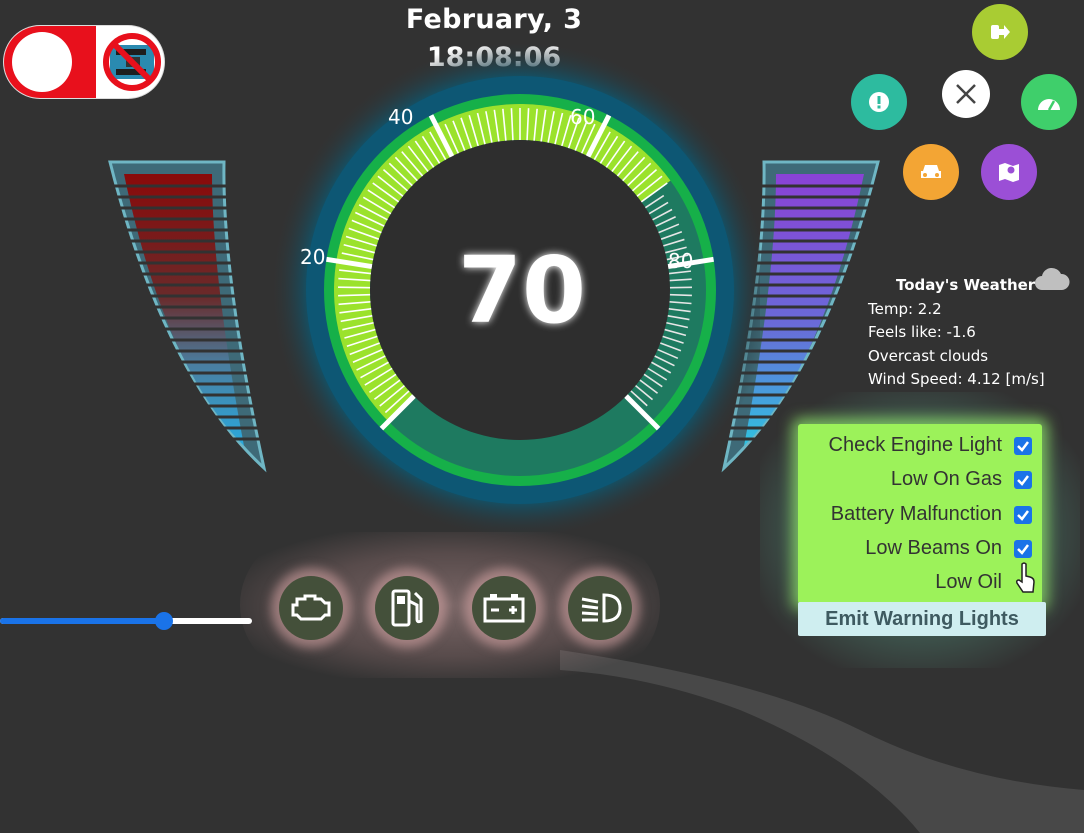  I want to click on emit-warning-lights-button: Emit Warning Lights, so click(922, 619).